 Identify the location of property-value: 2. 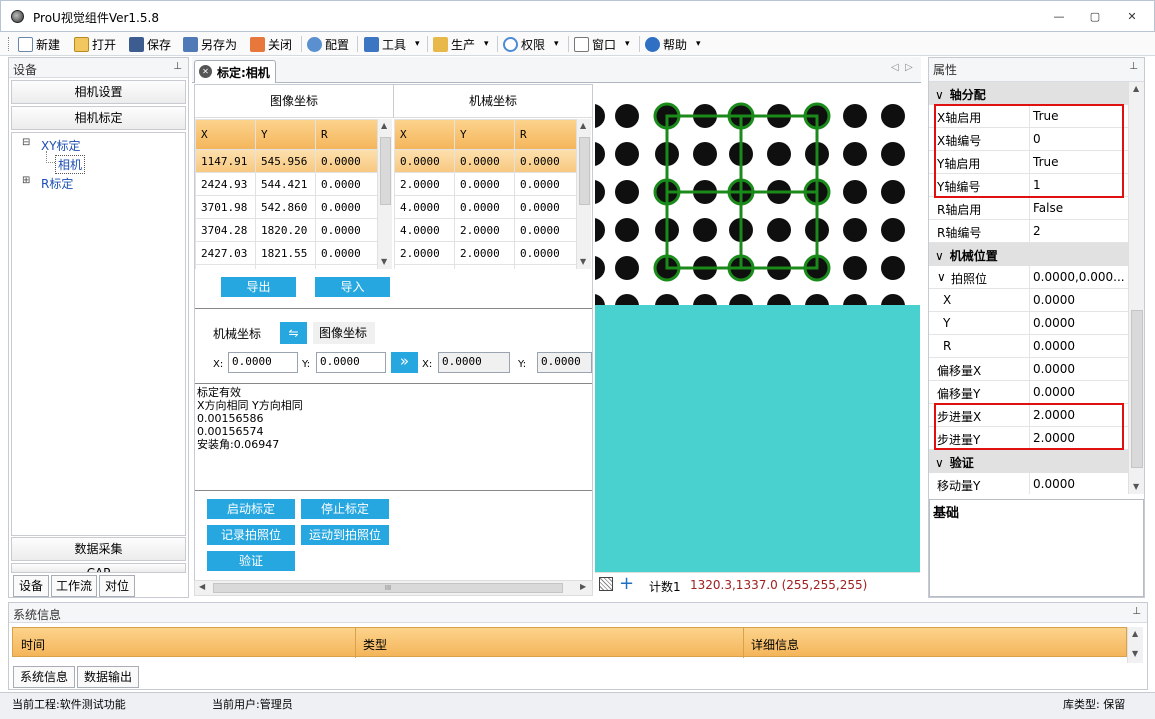
(1037, 231).